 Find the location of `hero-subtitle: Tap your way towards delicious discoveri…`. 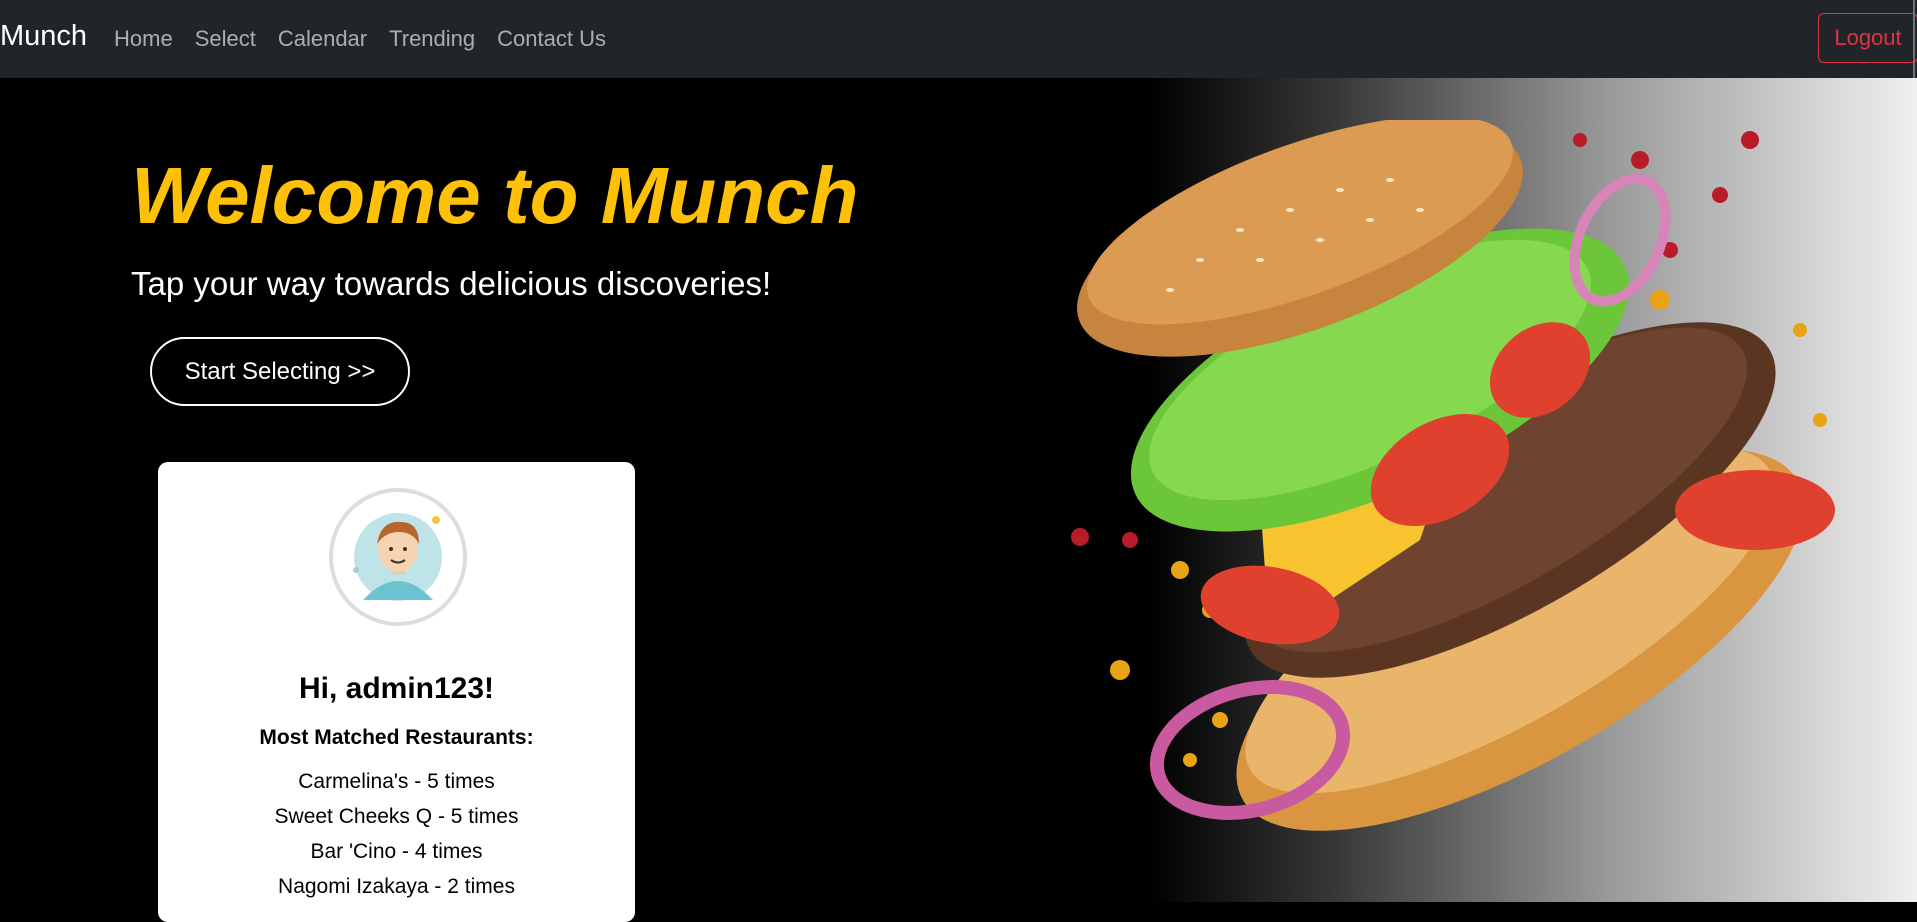

hero-subtitle: Tap your way towards delicious discoveri… is located at coordinates (451, 283).